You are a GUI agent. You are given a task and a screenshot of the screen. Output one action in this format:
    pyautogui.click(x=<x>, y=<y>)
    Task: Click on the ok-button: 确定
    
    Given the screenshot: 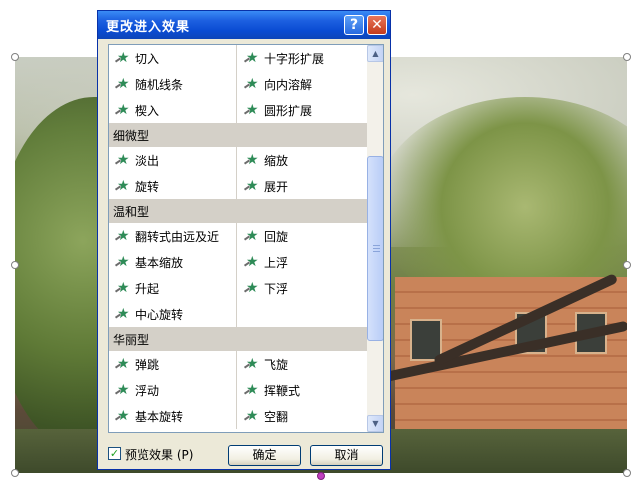 What is the action you would take?
    pyautogui.click(x=264, y=455)
    